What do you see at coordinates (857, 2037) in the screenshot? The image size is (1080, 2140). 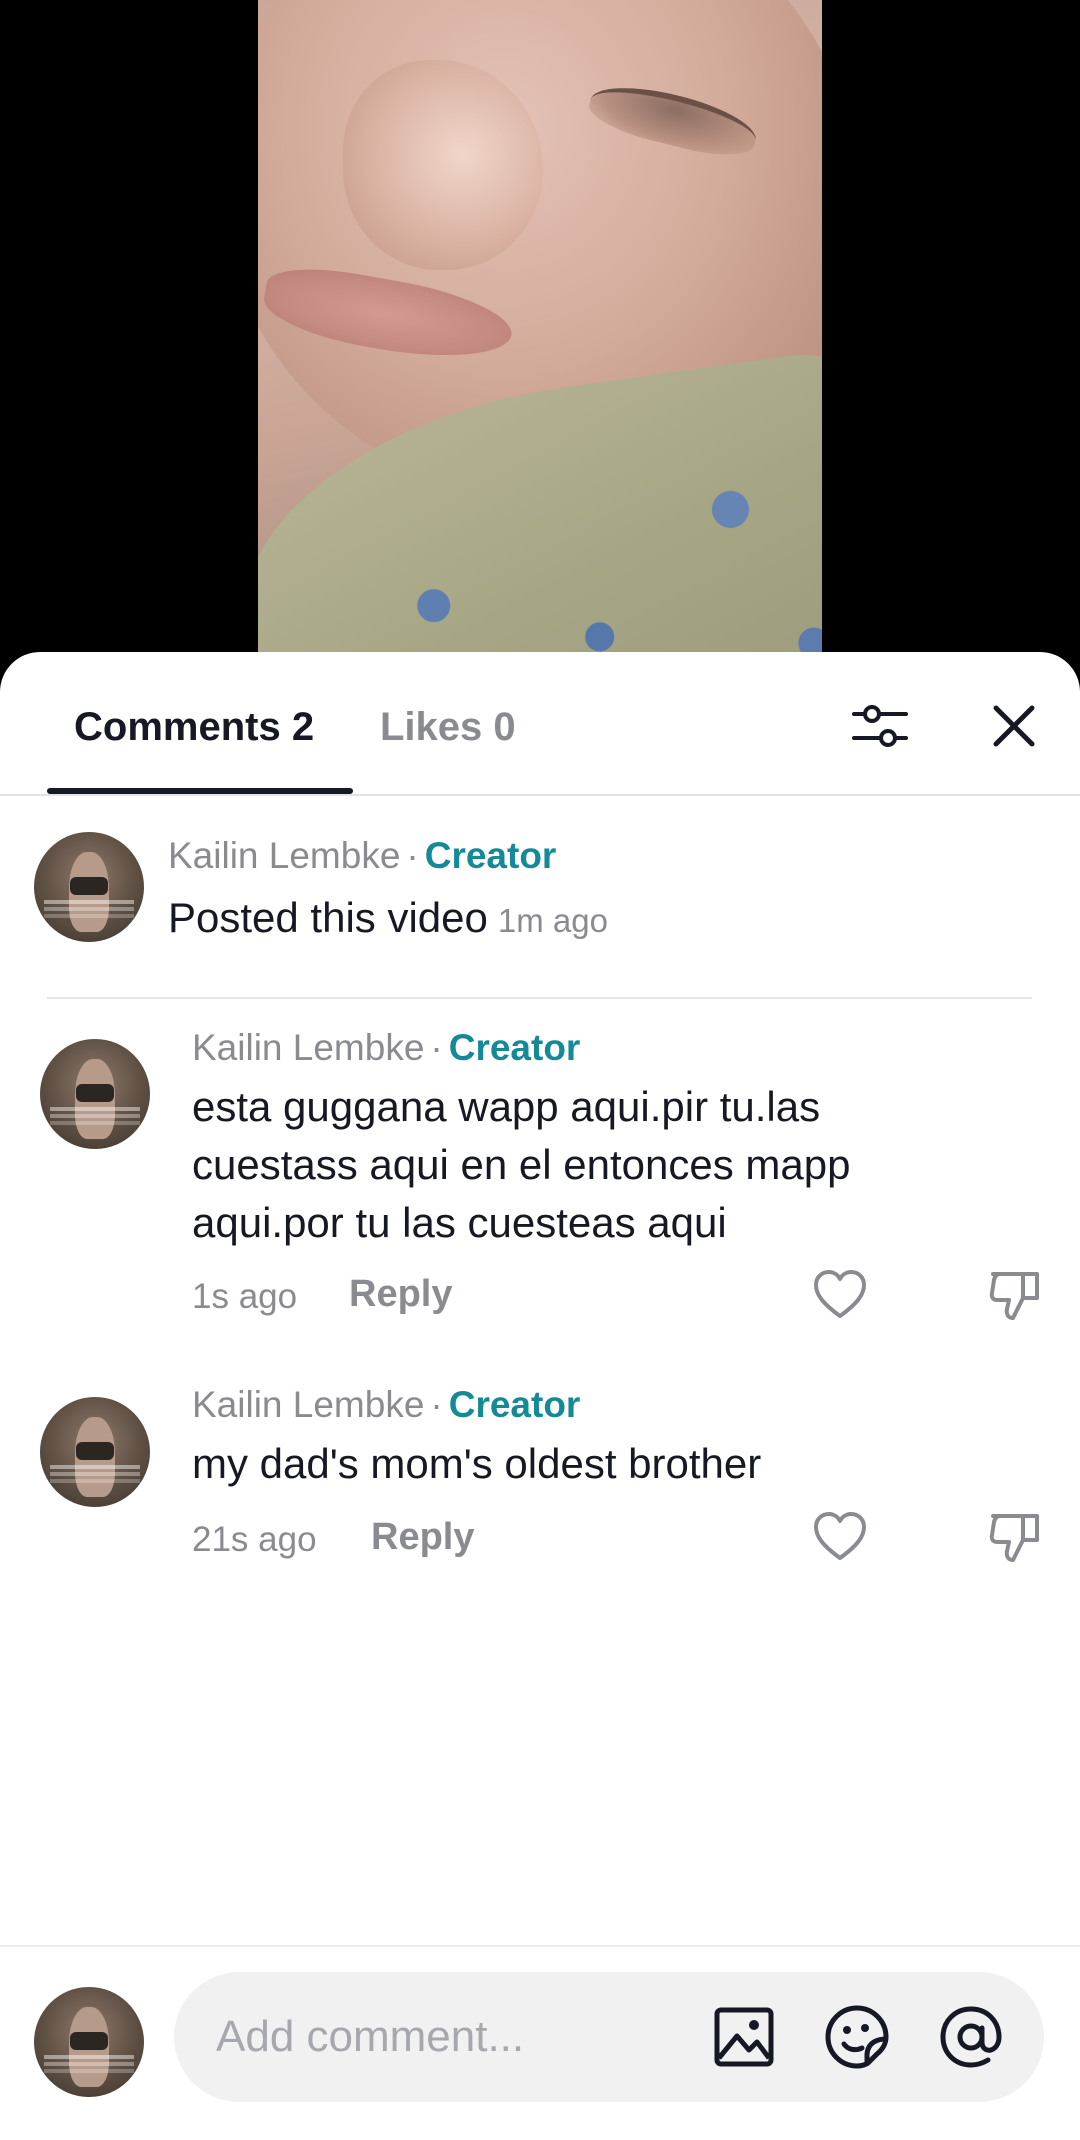 I see `emoji-sticker-icon` at bounding box center [857, 2037].